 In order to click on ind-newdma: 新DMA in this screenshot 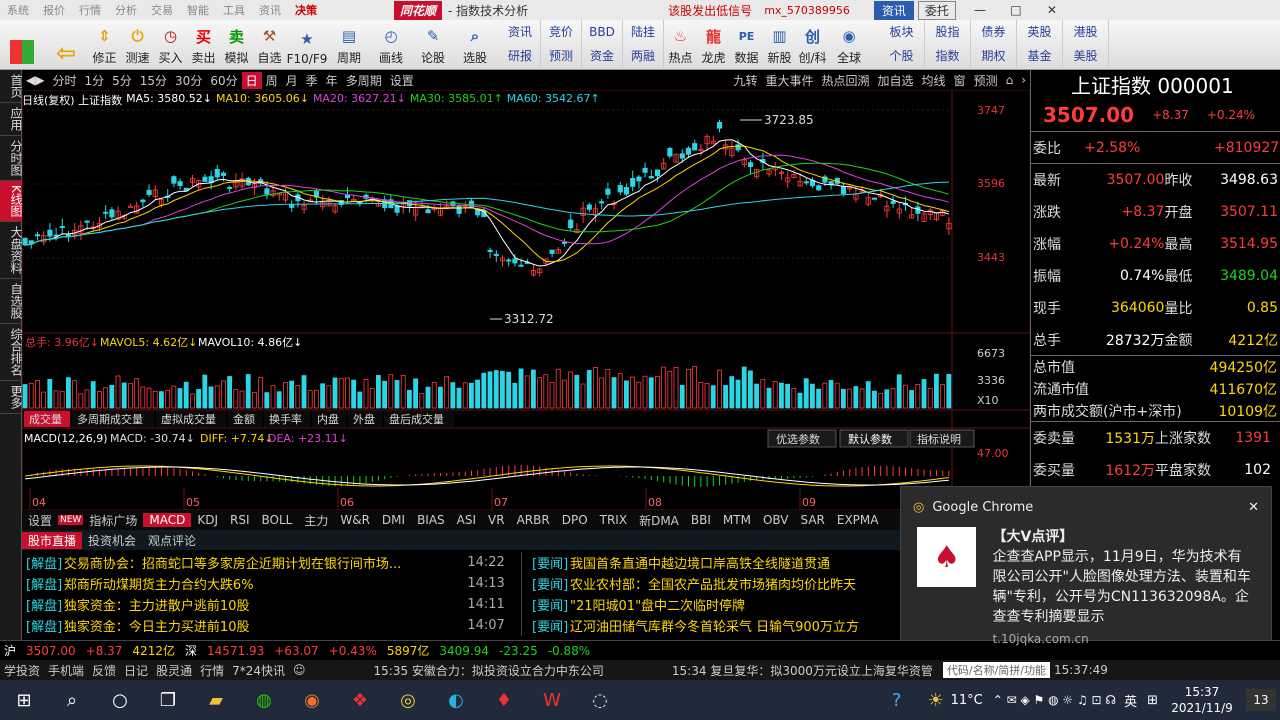, I will do `click(659, 520)`.